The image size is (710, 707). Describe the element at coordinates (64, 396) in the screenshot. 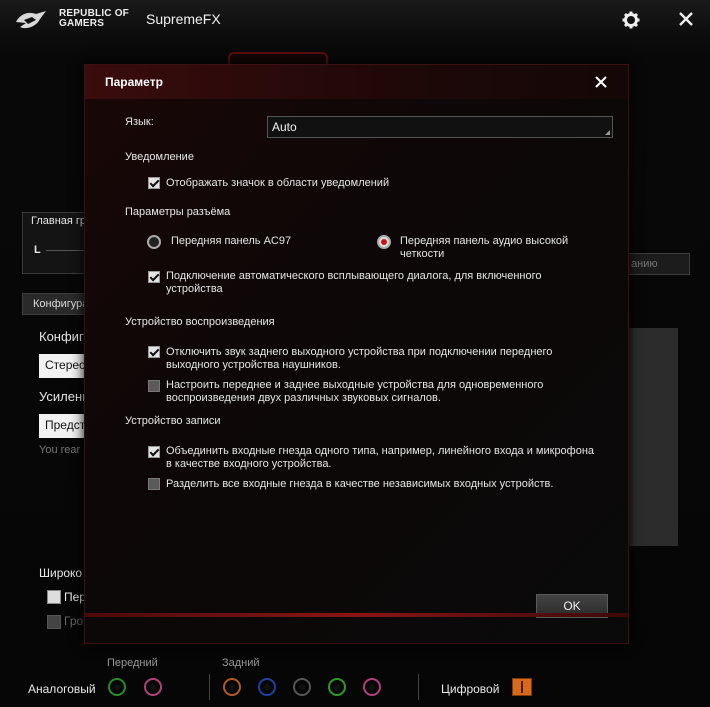

I see `amp-label: Усилени` at that location.